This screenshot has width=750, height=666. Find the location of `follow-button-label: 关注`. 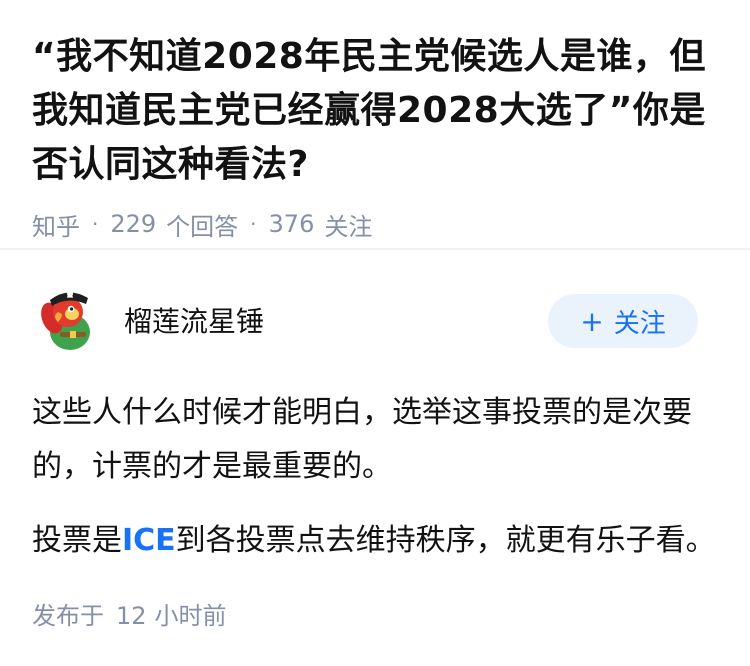

follow-button-label: 关注 is located at coordinates (639, 323).